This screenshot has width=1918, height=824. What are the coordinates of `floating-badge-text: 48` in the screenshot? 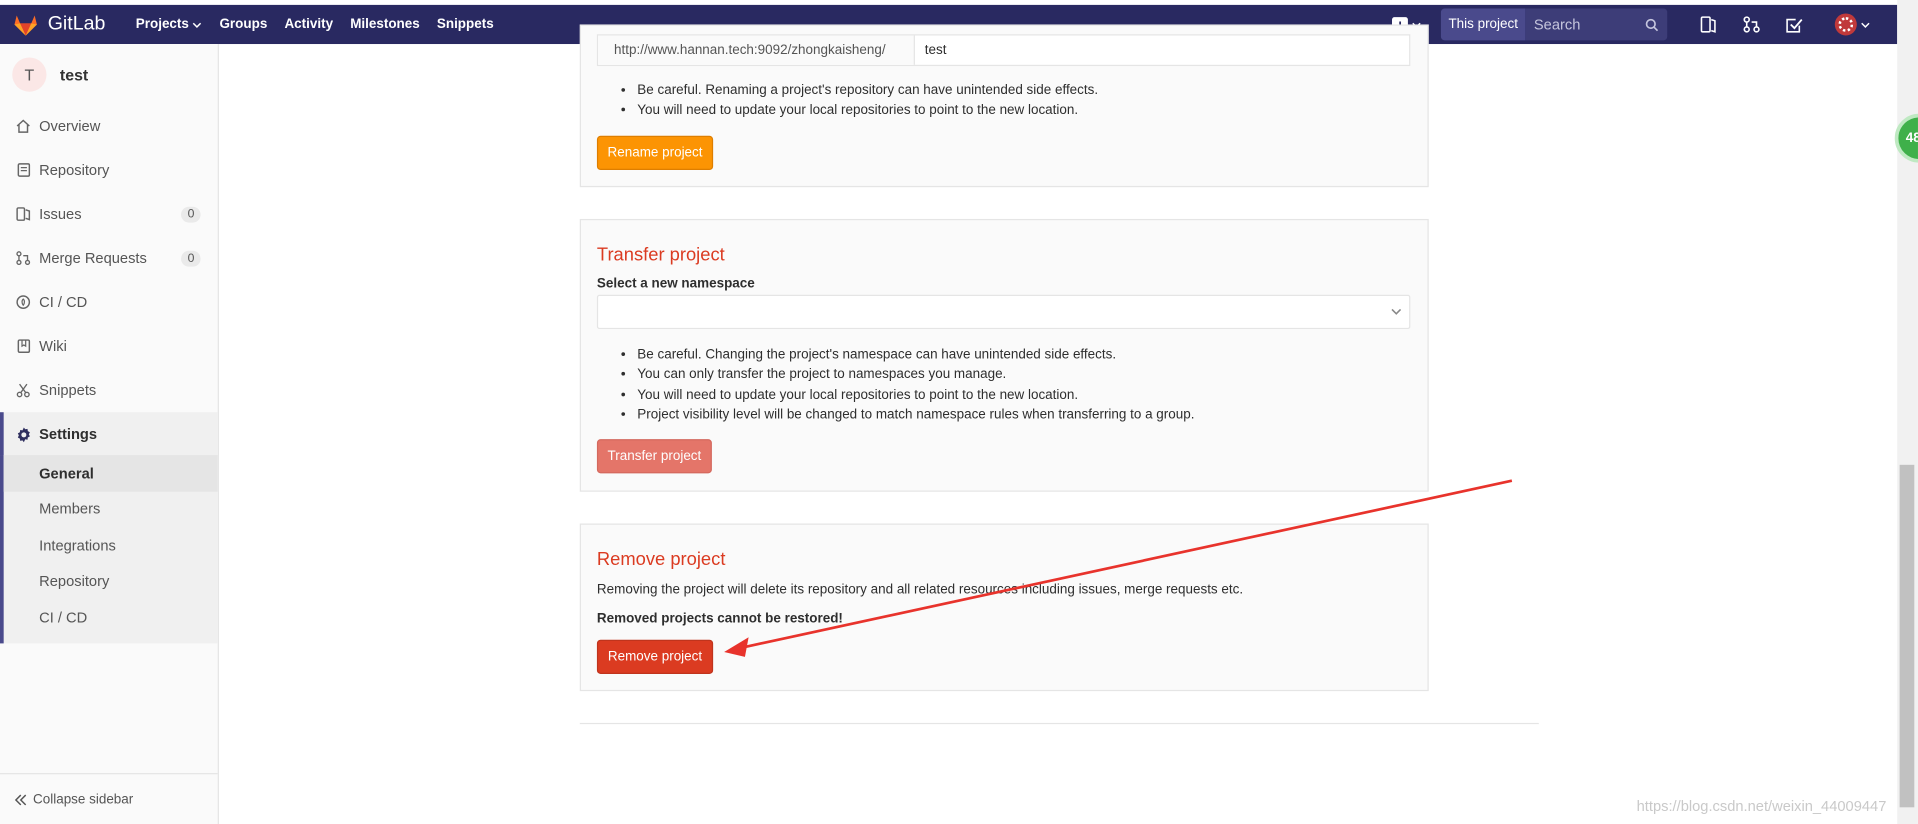 It's located at (1911, 138).